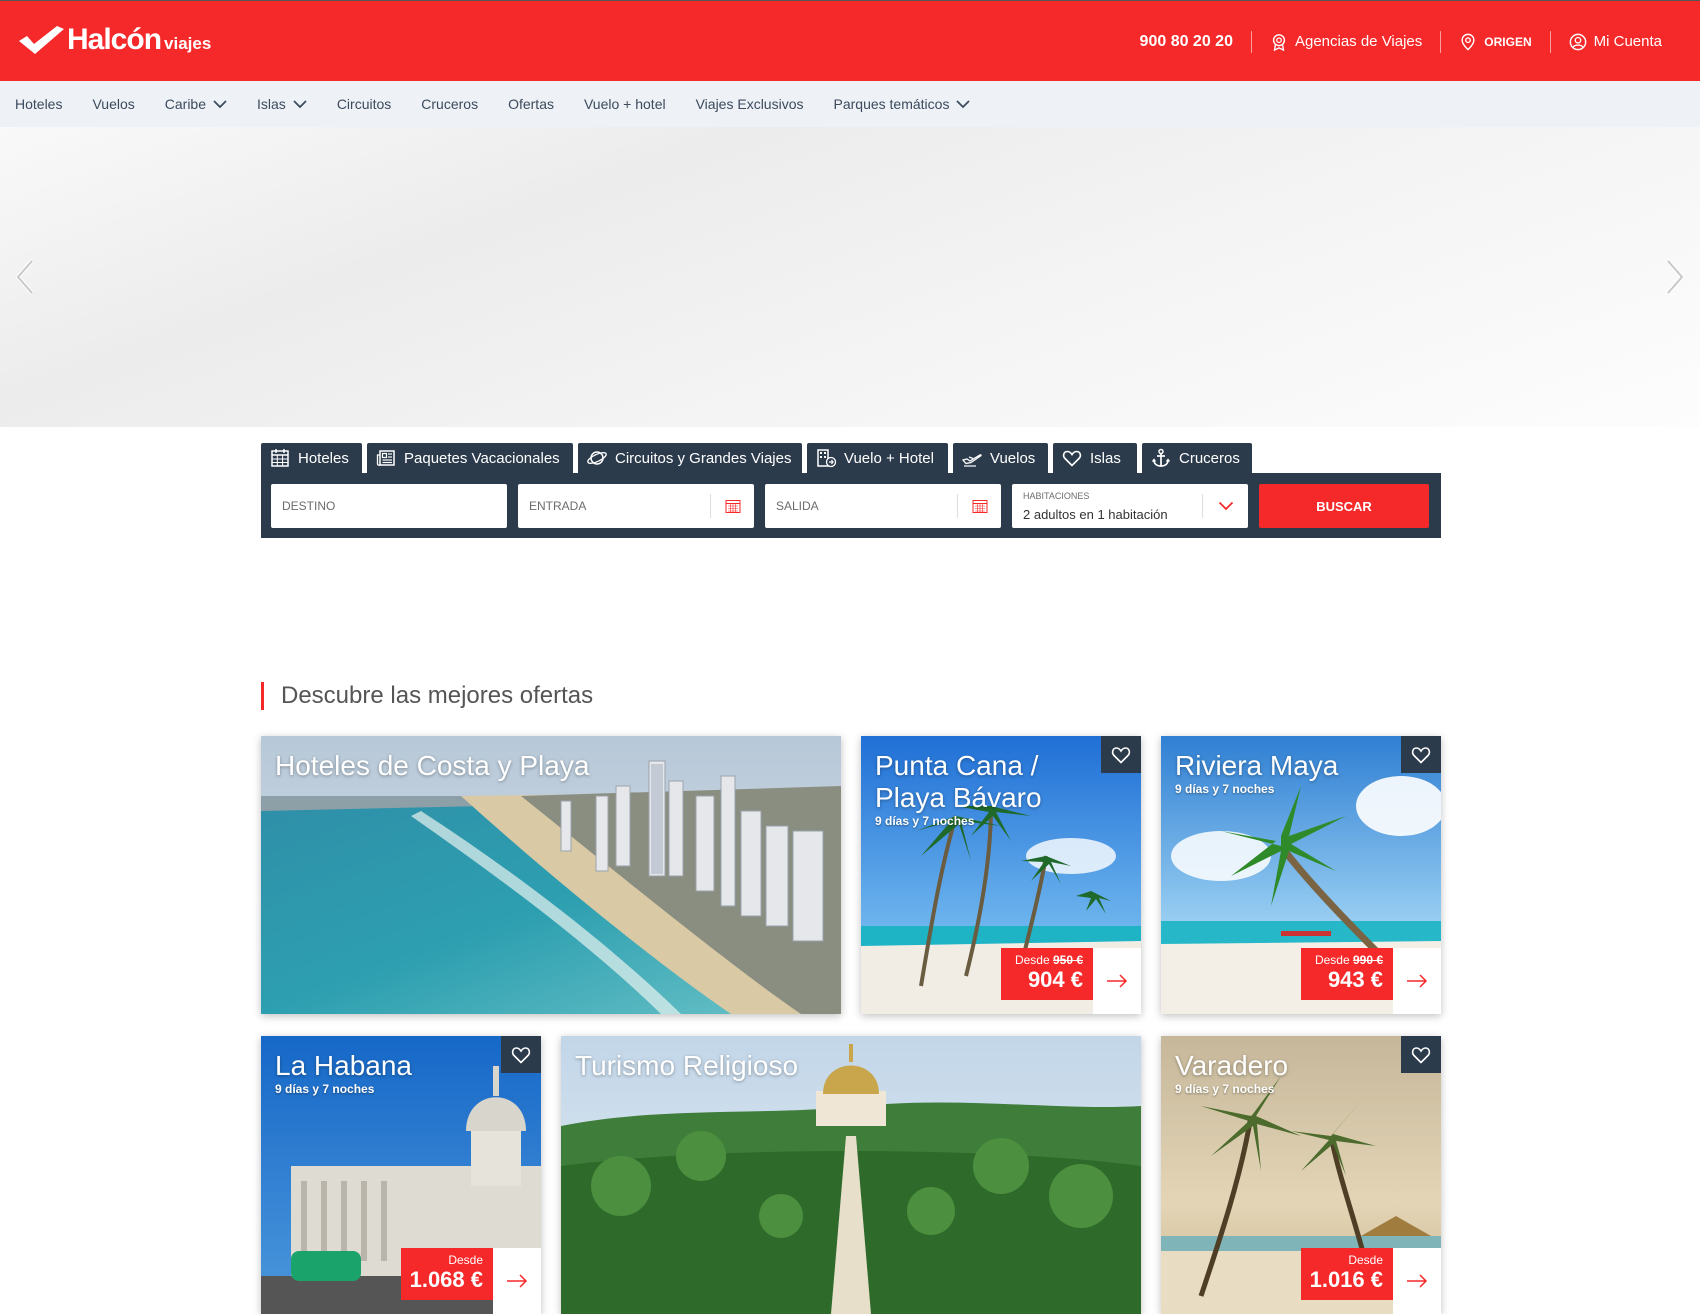  Describe the element at coordinates (750, 104) in the screenshot. I see `nav-item-viajes-exclusivos: Viajes Exclusivos` at that location.